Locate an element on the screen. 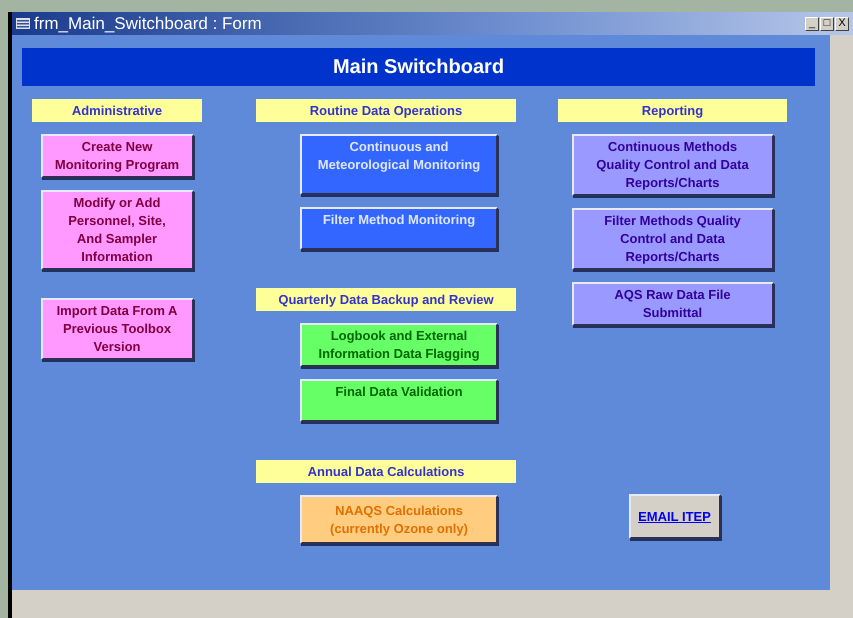 The height and width of the screenshot is (618, 853). close-button: X is located at coordinates (842, 23).